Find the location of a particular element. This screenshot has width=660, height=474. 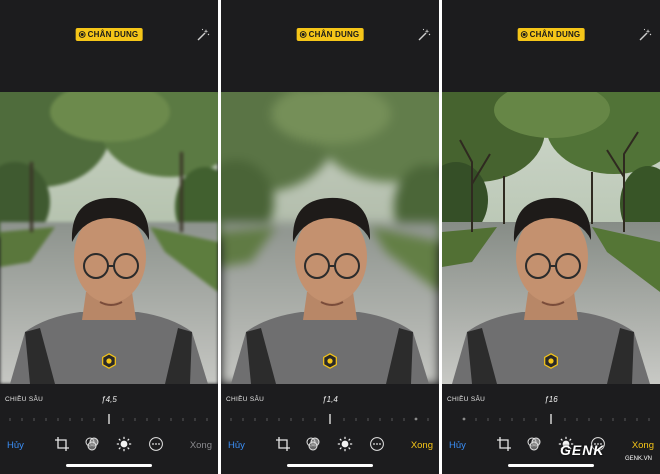

genk-watermark: GENK GENK.VN is located at coordinates (606, 456).